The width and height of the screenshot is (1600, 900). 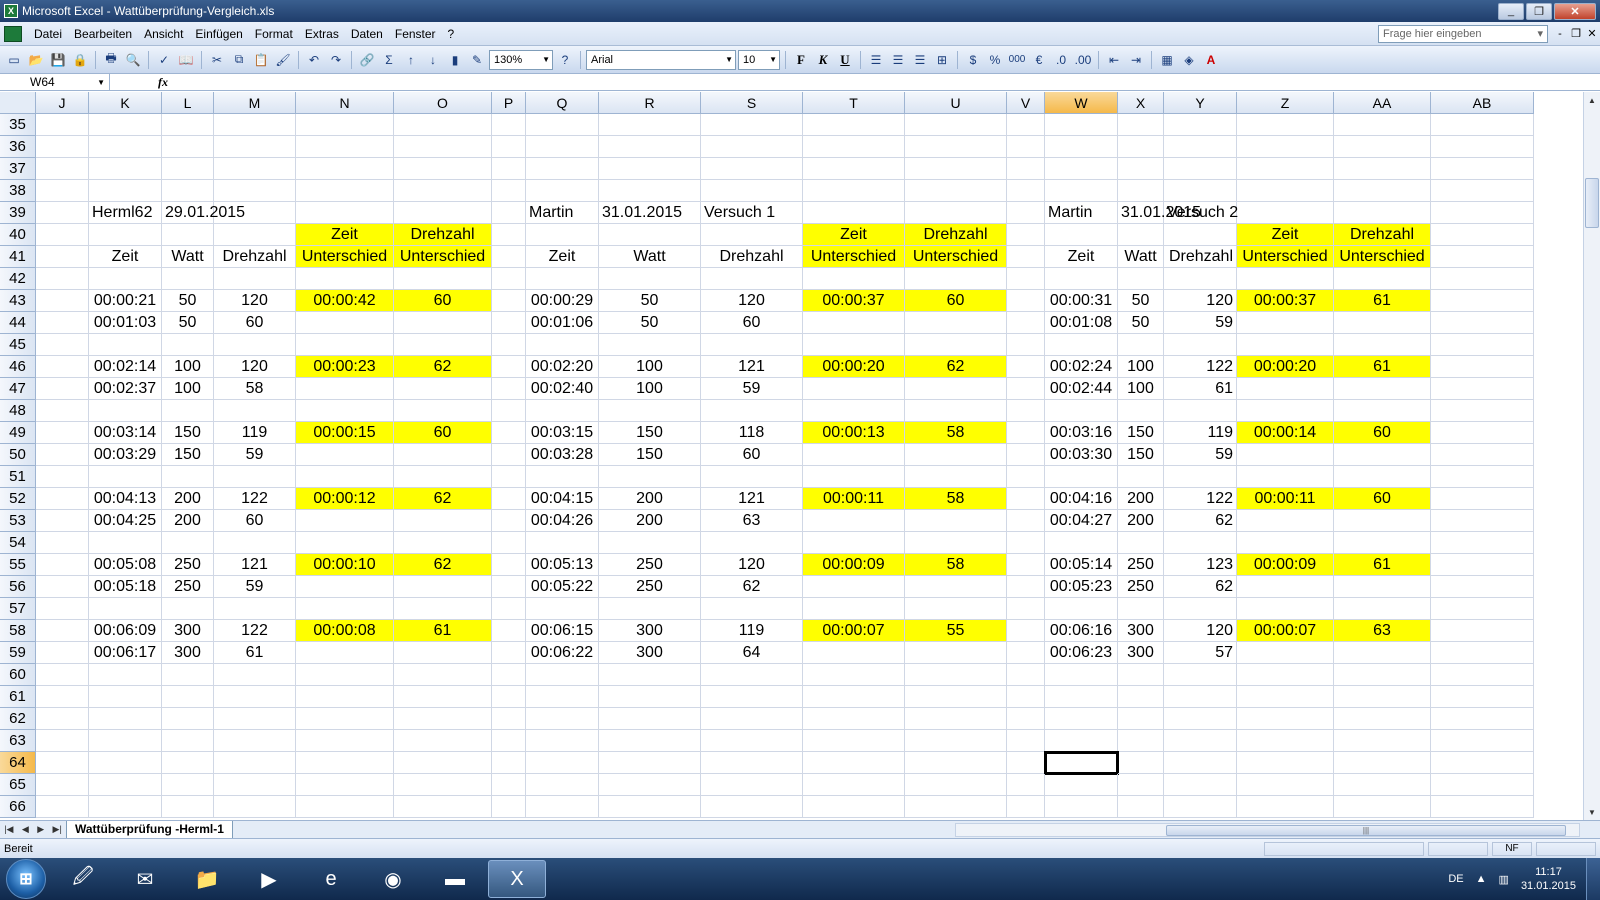 What do you see at coordinates (1200, 455) in the screenshot?
I see `cell-y50: 59` at bounding box center [1200, 455].